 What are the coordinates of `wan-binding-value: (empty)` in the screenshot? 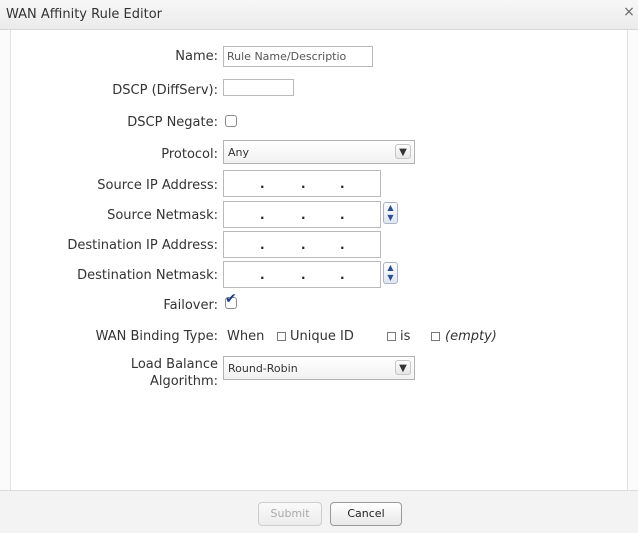 It's located at (471, 336).